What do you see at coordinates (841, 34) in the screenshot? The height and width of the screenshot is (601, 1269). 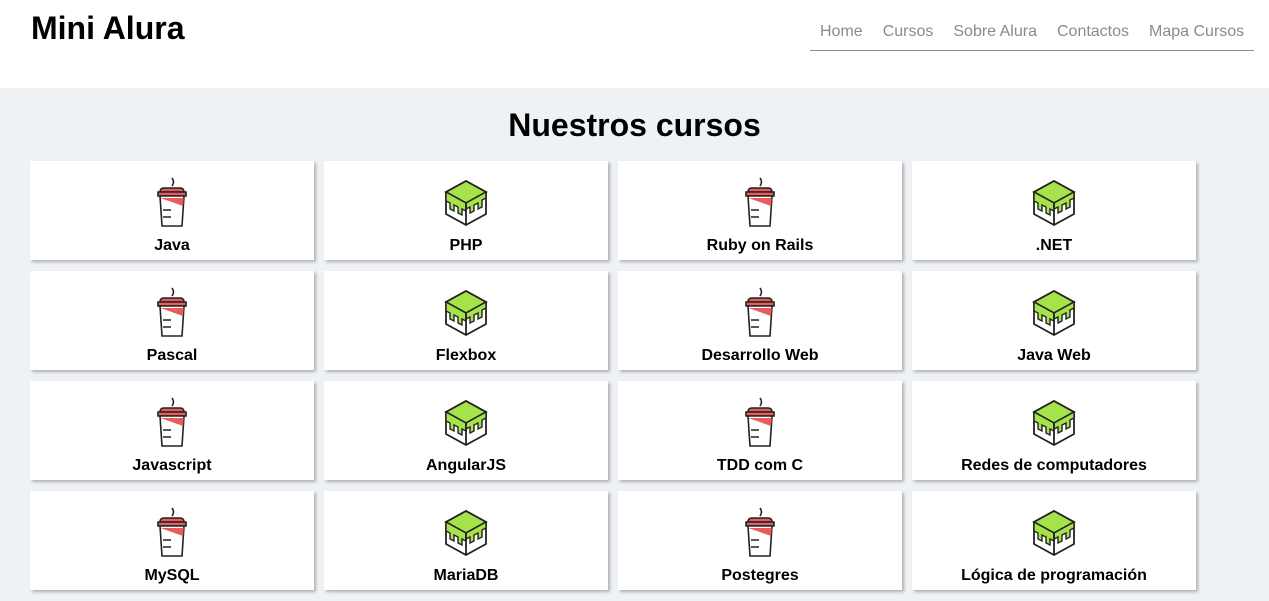 I see `nav-home: Home` at bounding box center [841, 34].